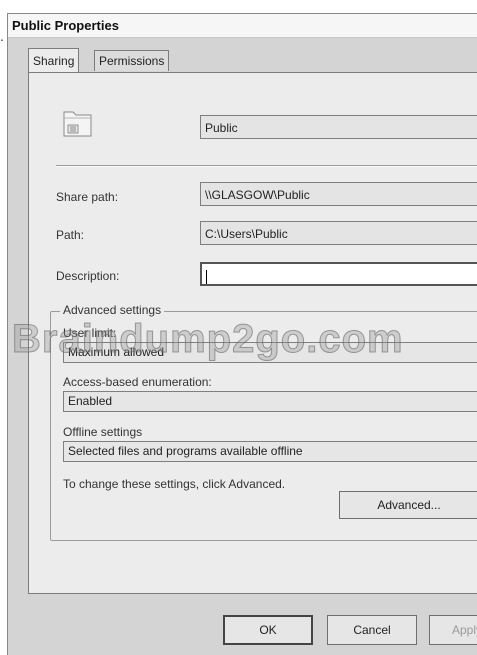 This screenshot has width=477, height=655. I want to click on cancel-button: Cancel, so click(372, 630).